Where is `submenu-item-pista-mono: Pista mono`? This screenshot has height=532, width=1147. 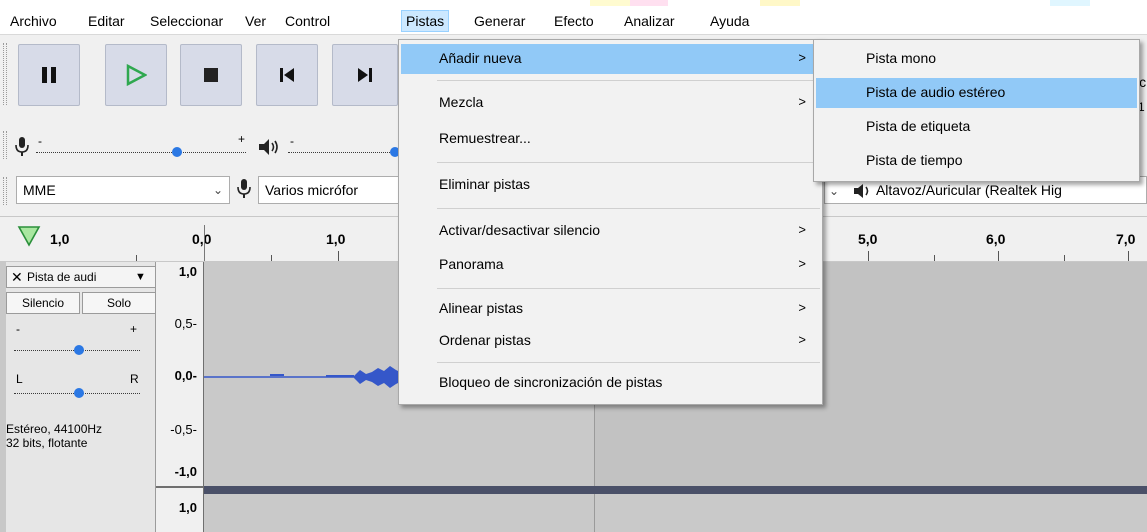
submenu-item-pista-mono: Pista mono is located at coordinates (976, 59).